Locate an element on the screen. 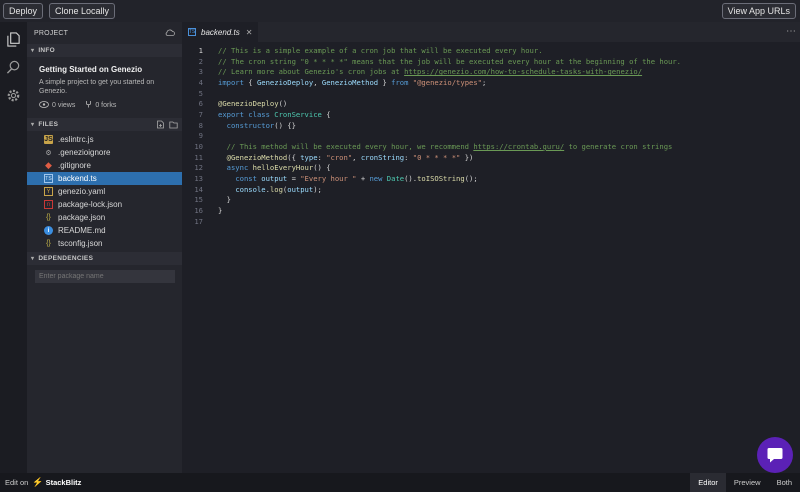  file-item: {} package.json is located at coordinates (104, 217).